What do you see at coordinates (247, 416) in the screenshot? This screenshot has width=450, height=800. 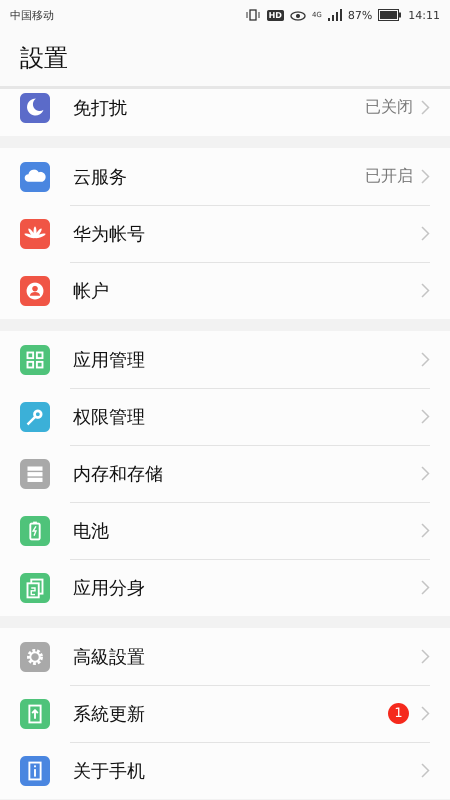 I see `setting-label: 权限管理` at bounding box center [247, 416].